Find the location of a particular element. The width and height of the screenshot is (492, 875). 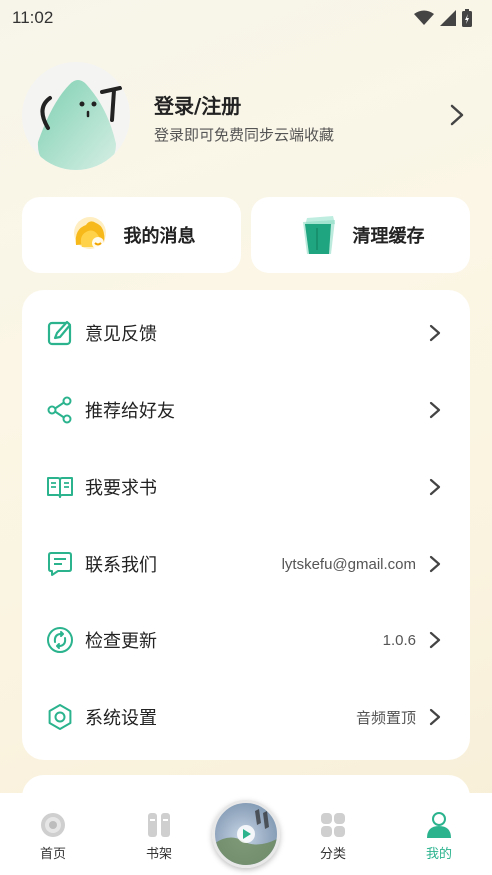

tab-bookshelf: 书架 is located at coordinates (159, 834).